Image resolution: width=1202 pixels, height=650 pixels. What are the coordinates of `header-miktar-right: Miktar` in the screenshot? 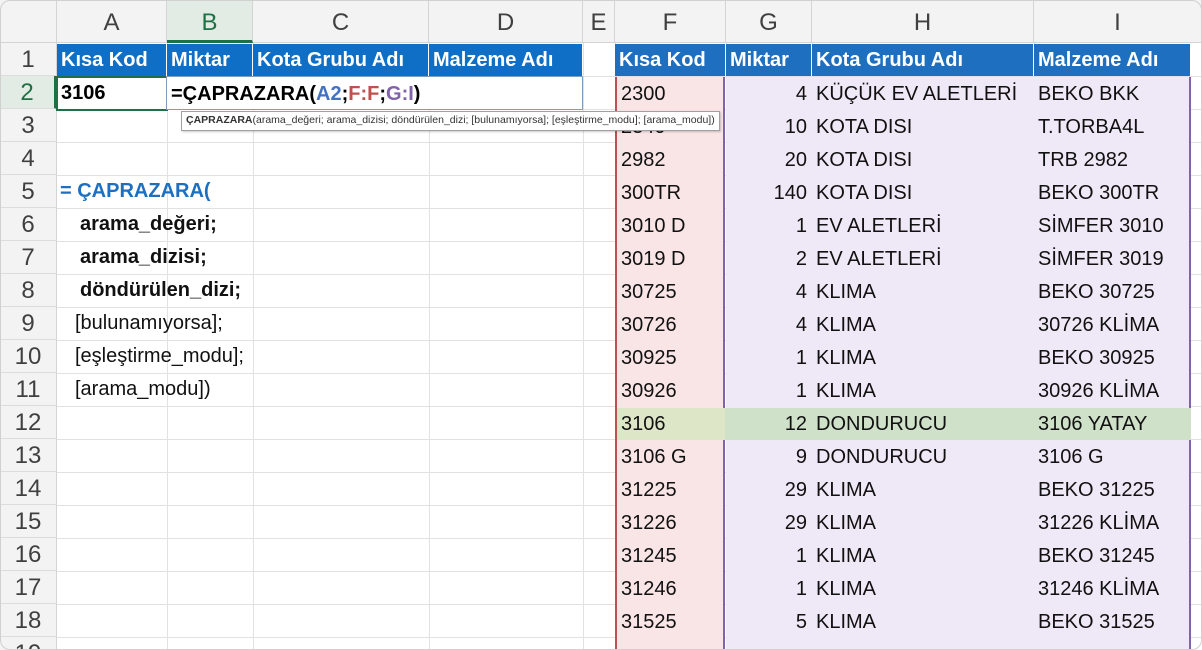 It's located at (769, 60).